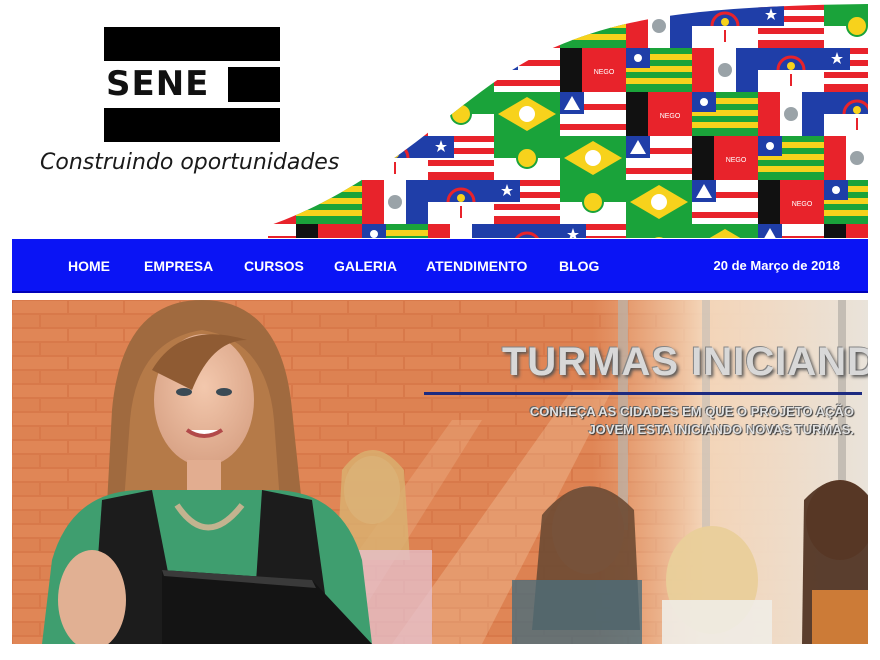  Describe the element at coordinates (254, 84) in the screenshot. I see `logo-right-bar` at that location.